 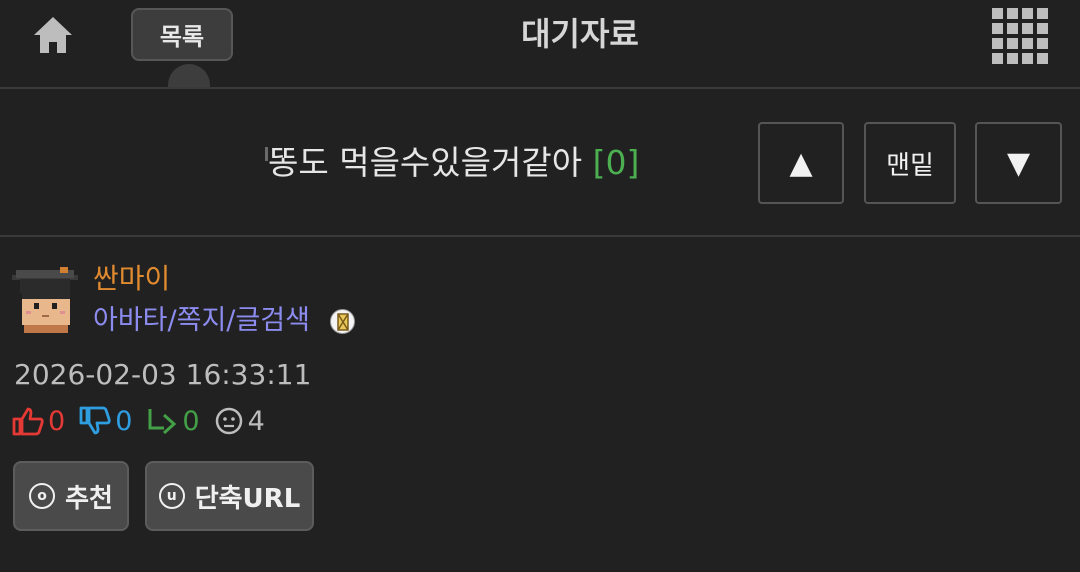 I want to click on view-stat: 4, so click(x=239, y=421).